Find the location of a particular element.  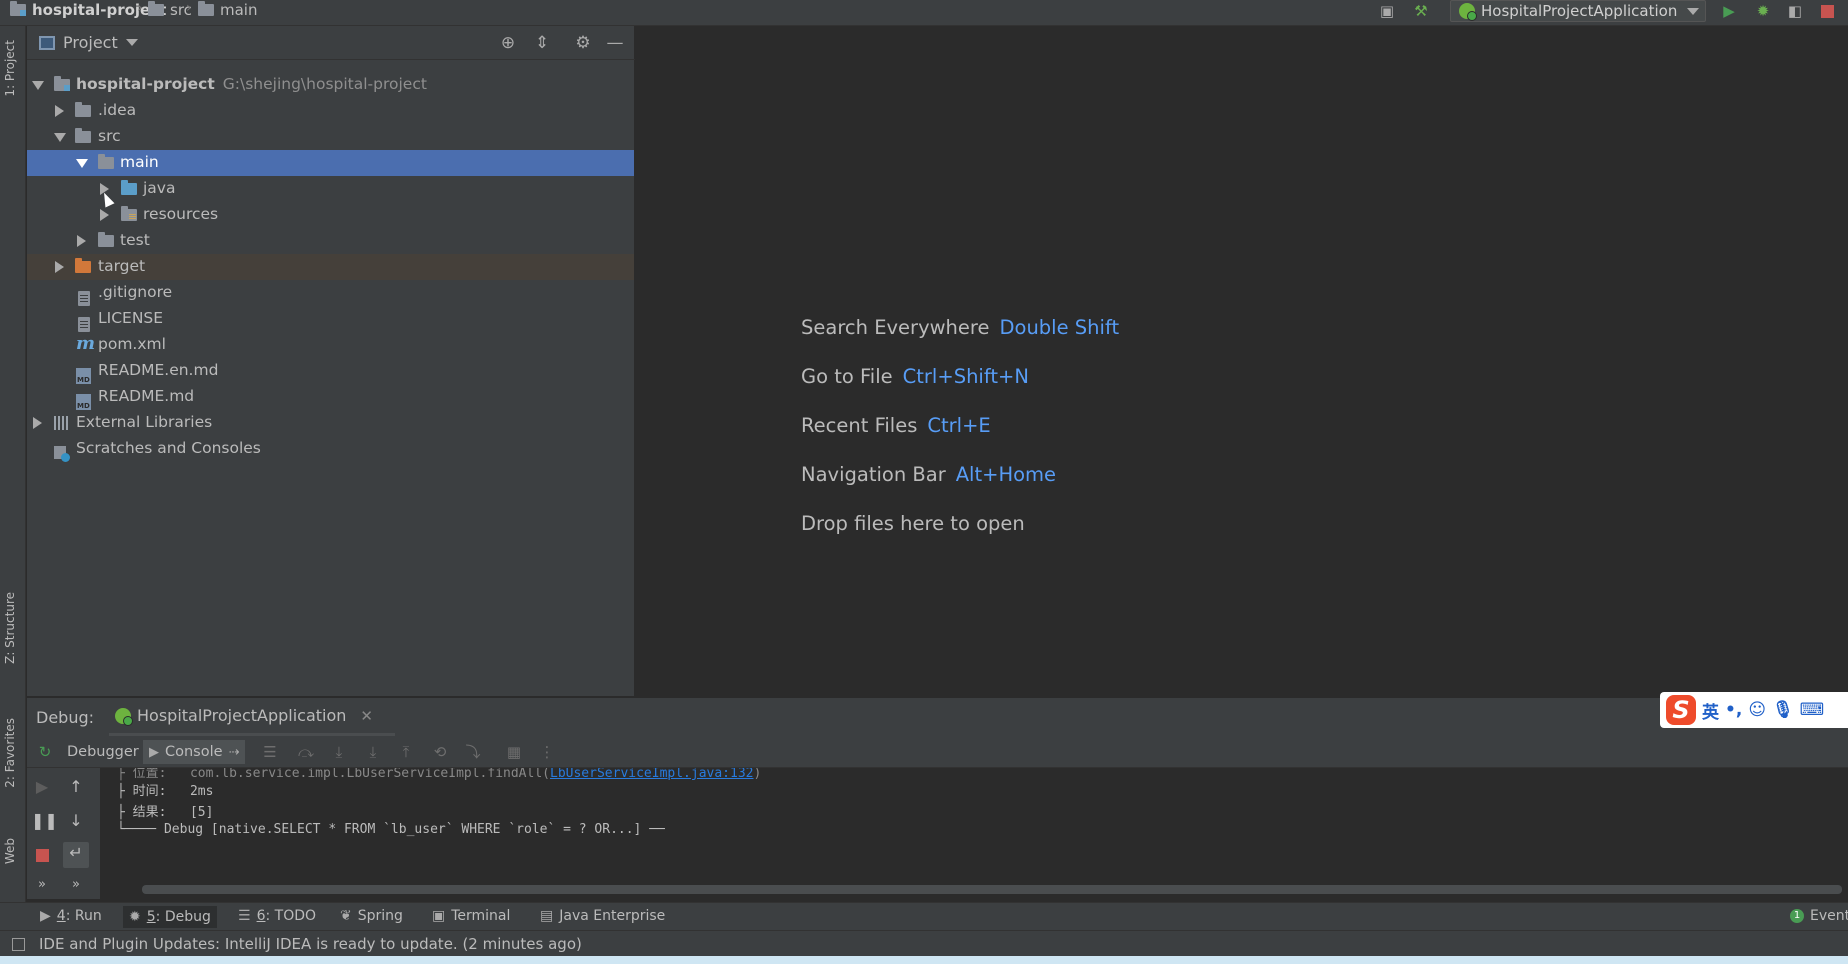

emoji-icon: ☺ is located at coordinates (1757, 710).